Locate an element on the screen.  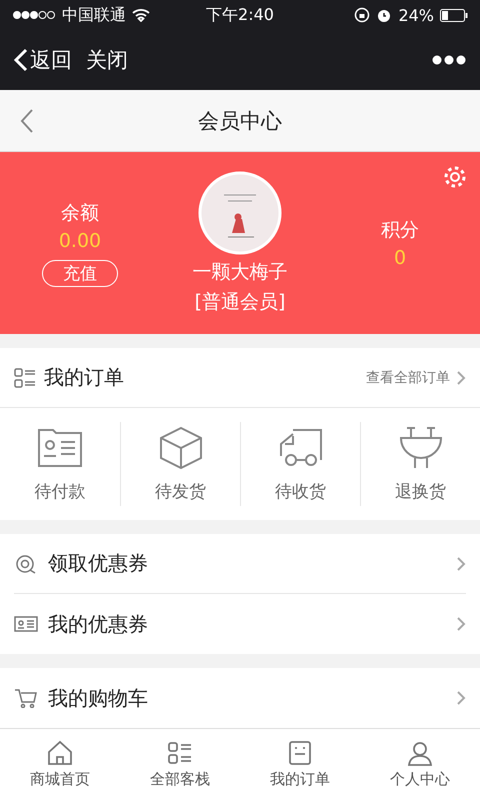
menu-row: 我的优惠券 is located at coordinates (240, 624).